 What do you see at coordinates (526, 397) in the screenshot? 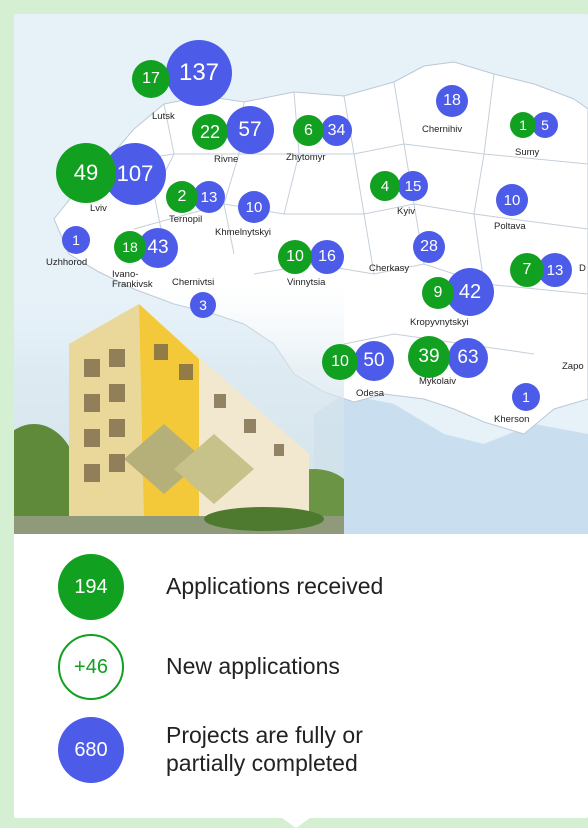
I see `badge-kherson-completed: 1` at bounding box center [526, 397].